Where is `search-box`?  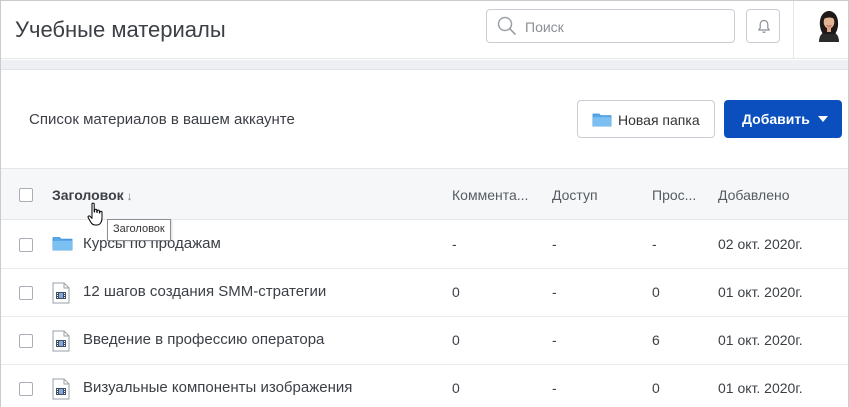
search-box is located at coordinates (610, 26).